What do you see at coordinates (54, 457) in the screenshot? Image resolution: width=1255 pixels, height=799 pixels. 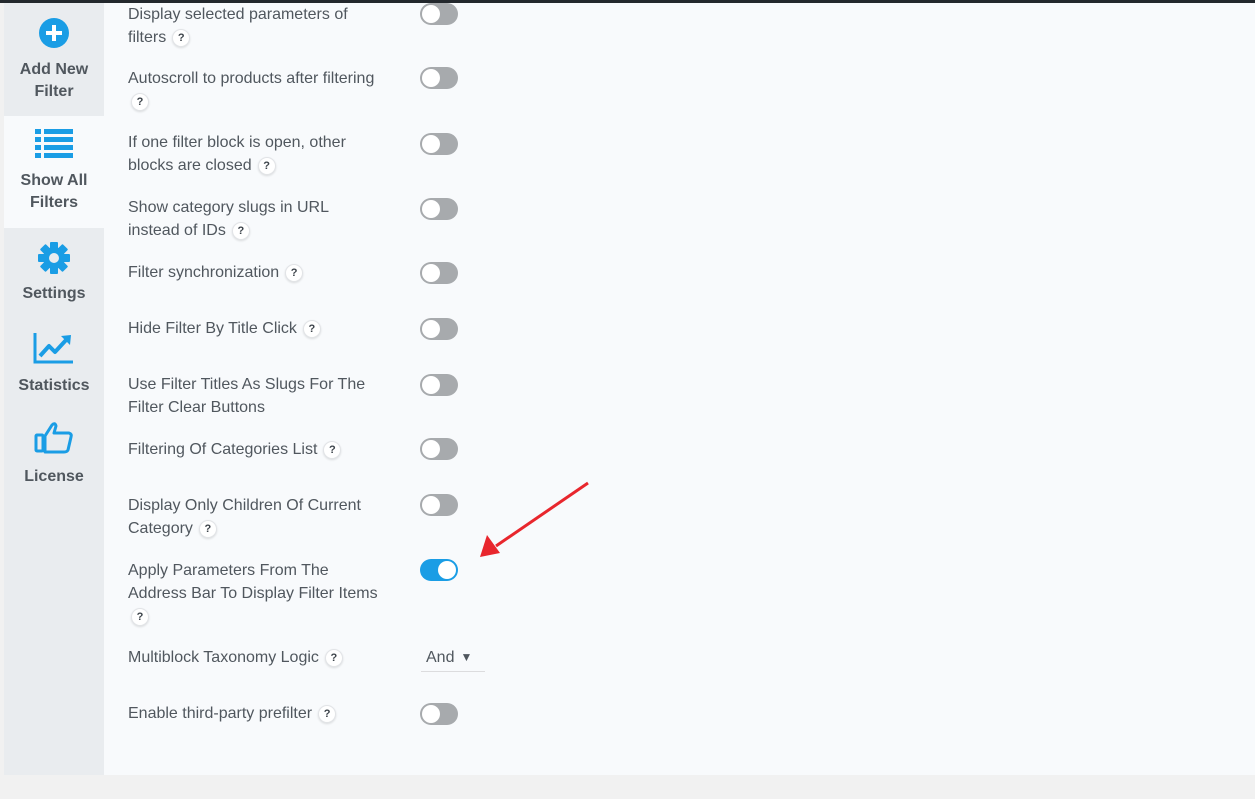 I see `sidebar-item-license: License` at bounding box center [54, 457].